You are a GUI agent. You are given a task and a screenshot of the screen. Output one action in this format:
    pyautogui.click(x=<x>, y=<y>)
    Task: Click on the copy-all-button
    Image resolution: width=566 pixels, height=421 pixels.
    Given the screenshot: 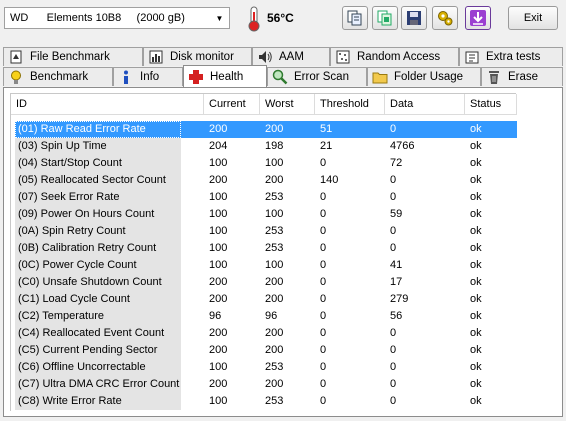 What is the action you would take?
    pyautogui.click(x=385, y=18)
    